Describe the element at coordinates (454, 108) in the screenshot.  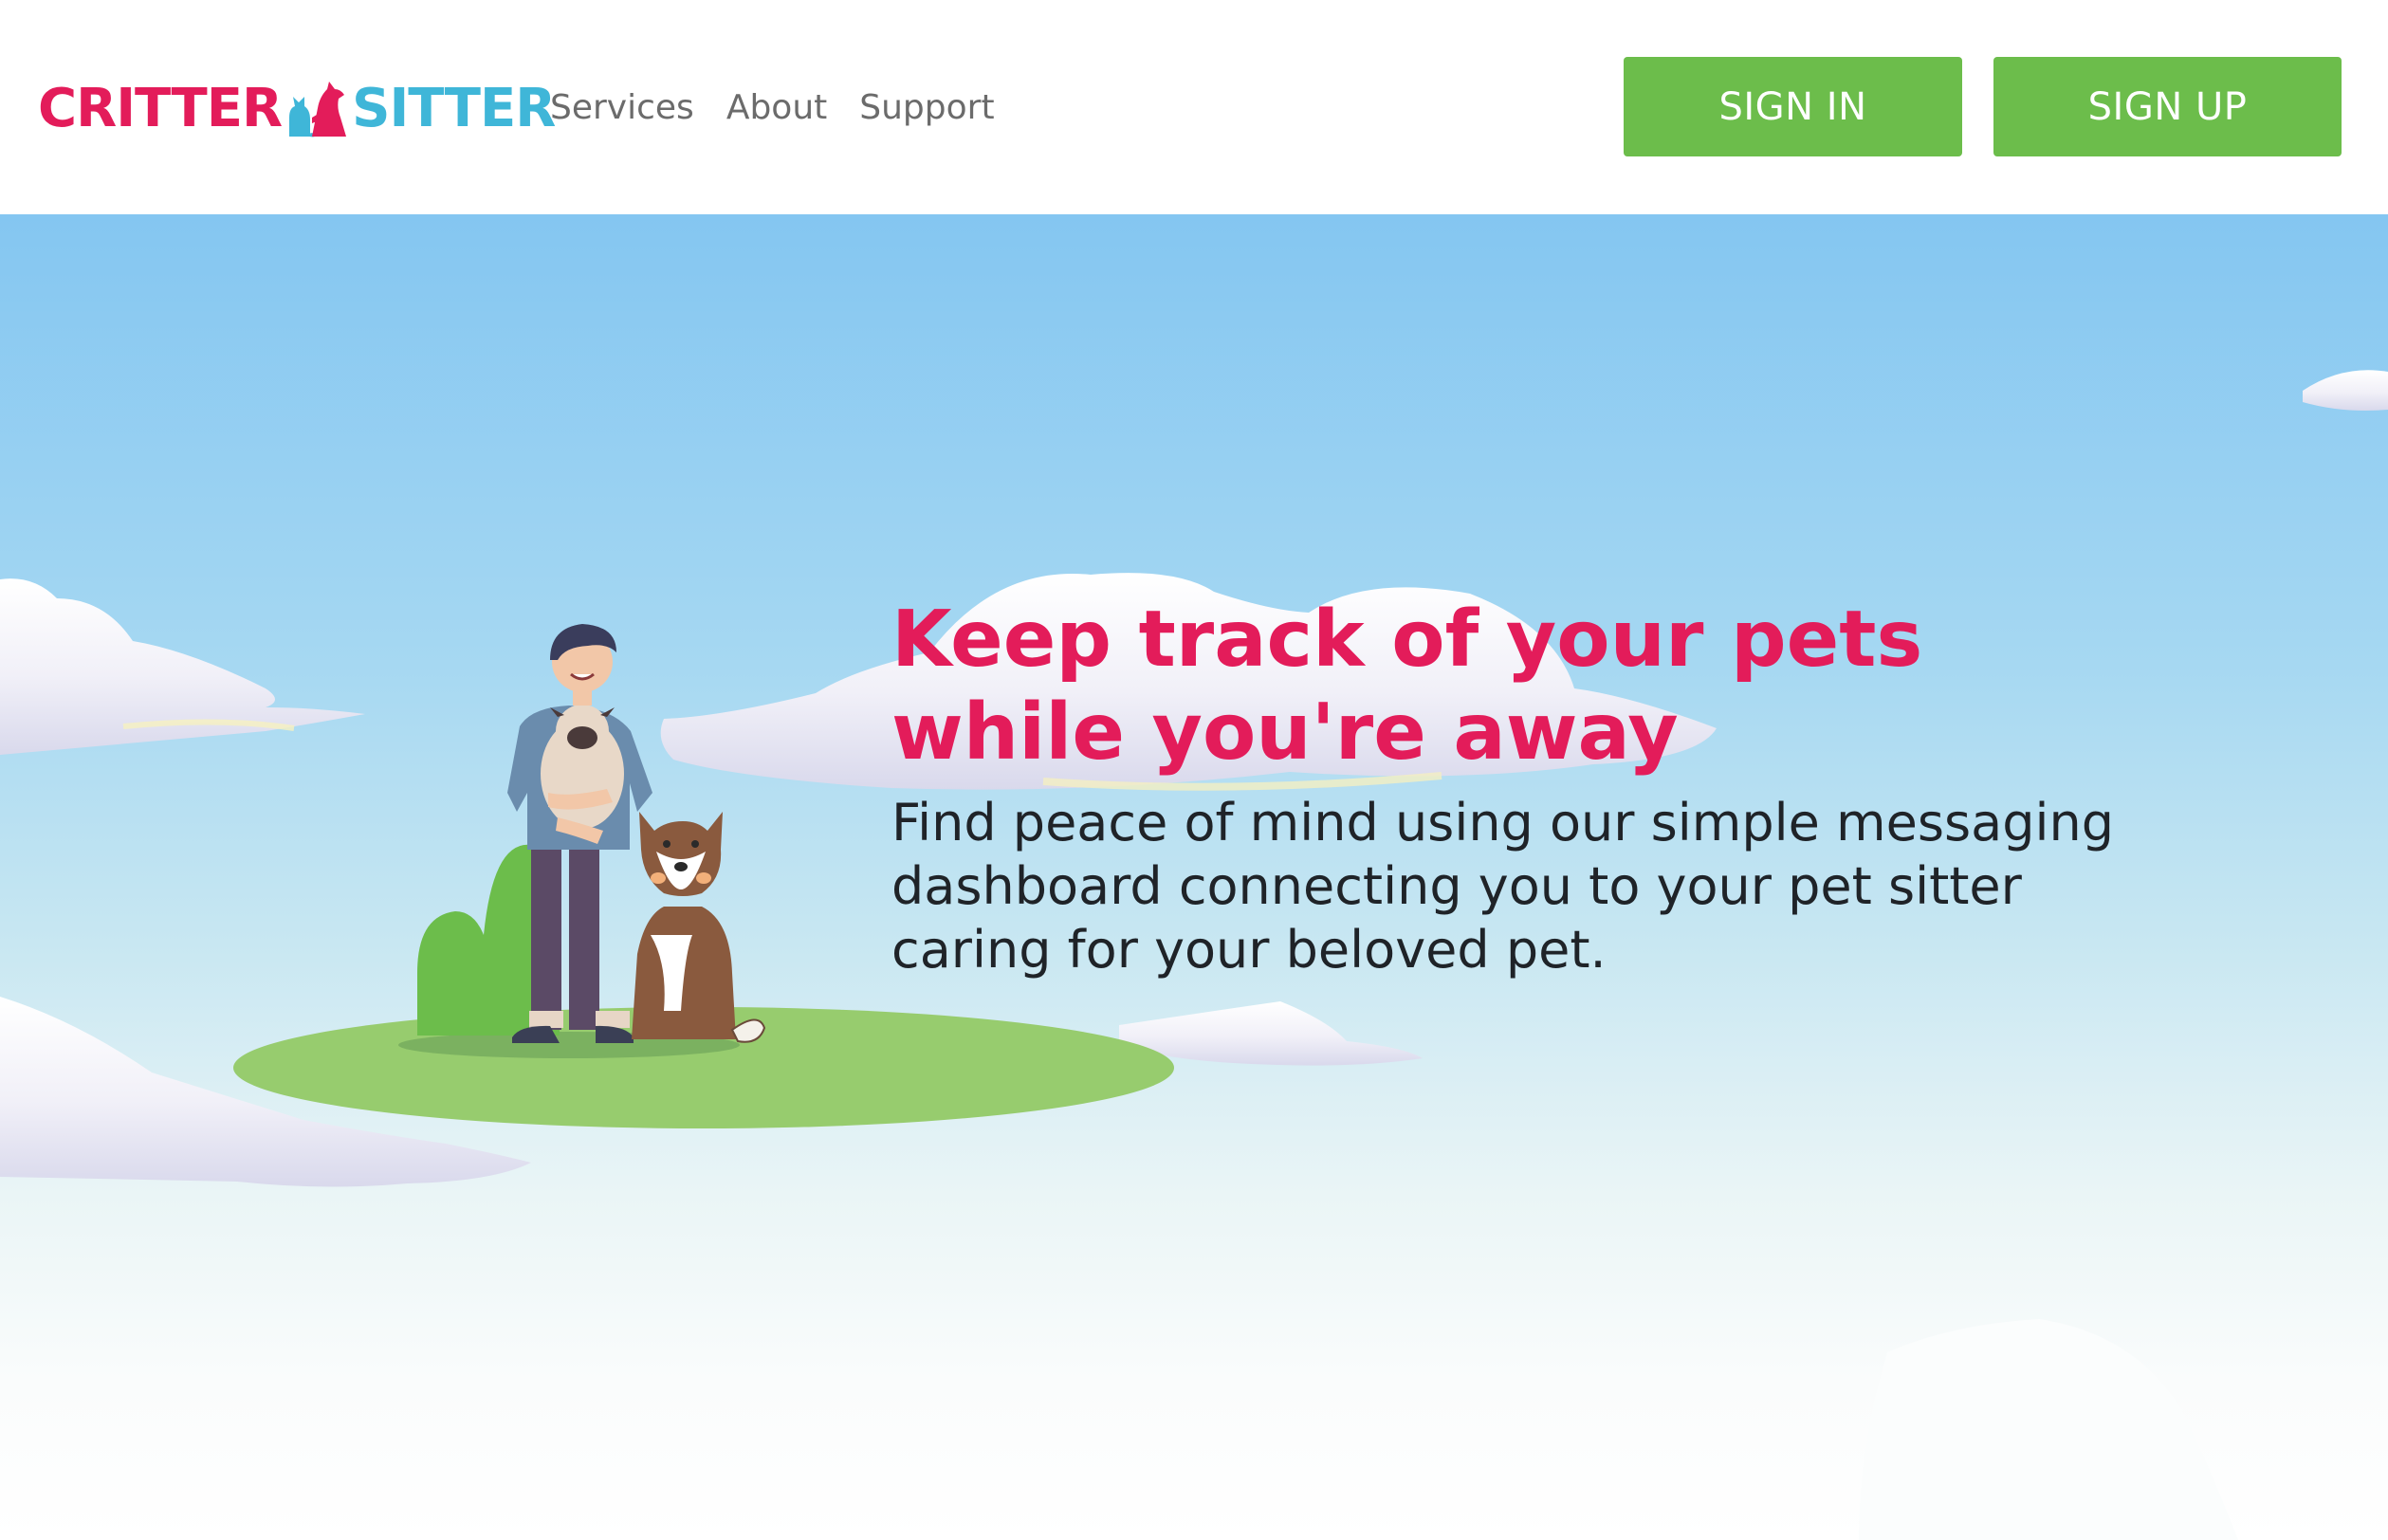
I see `brand-name-sitter: SITTER` at that location.